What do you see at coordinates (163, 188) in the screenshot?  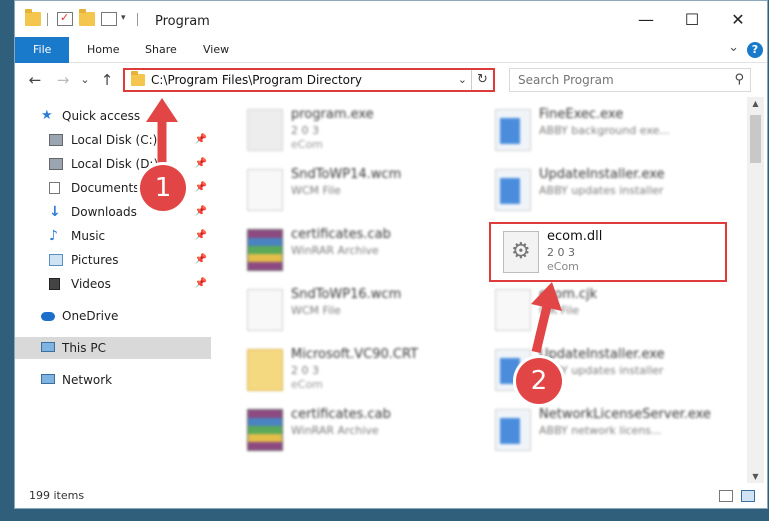 I see `step-1-badge: 1` at bounding box center [163, 188].